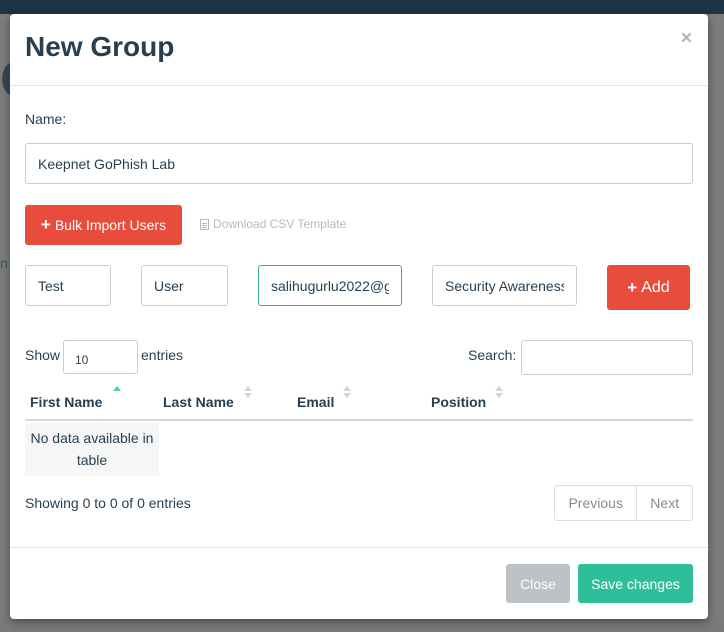 The height and width of the screenshot is (632, 724). I want to click on entries-label: entries, so click(162, 355).